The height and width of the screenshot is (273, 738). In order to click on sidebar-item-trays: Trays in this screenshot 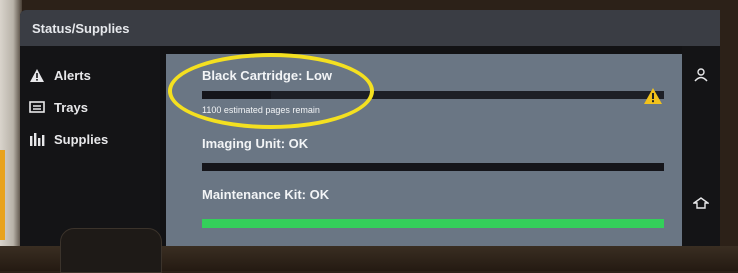, I will do `click(58, 107)`.